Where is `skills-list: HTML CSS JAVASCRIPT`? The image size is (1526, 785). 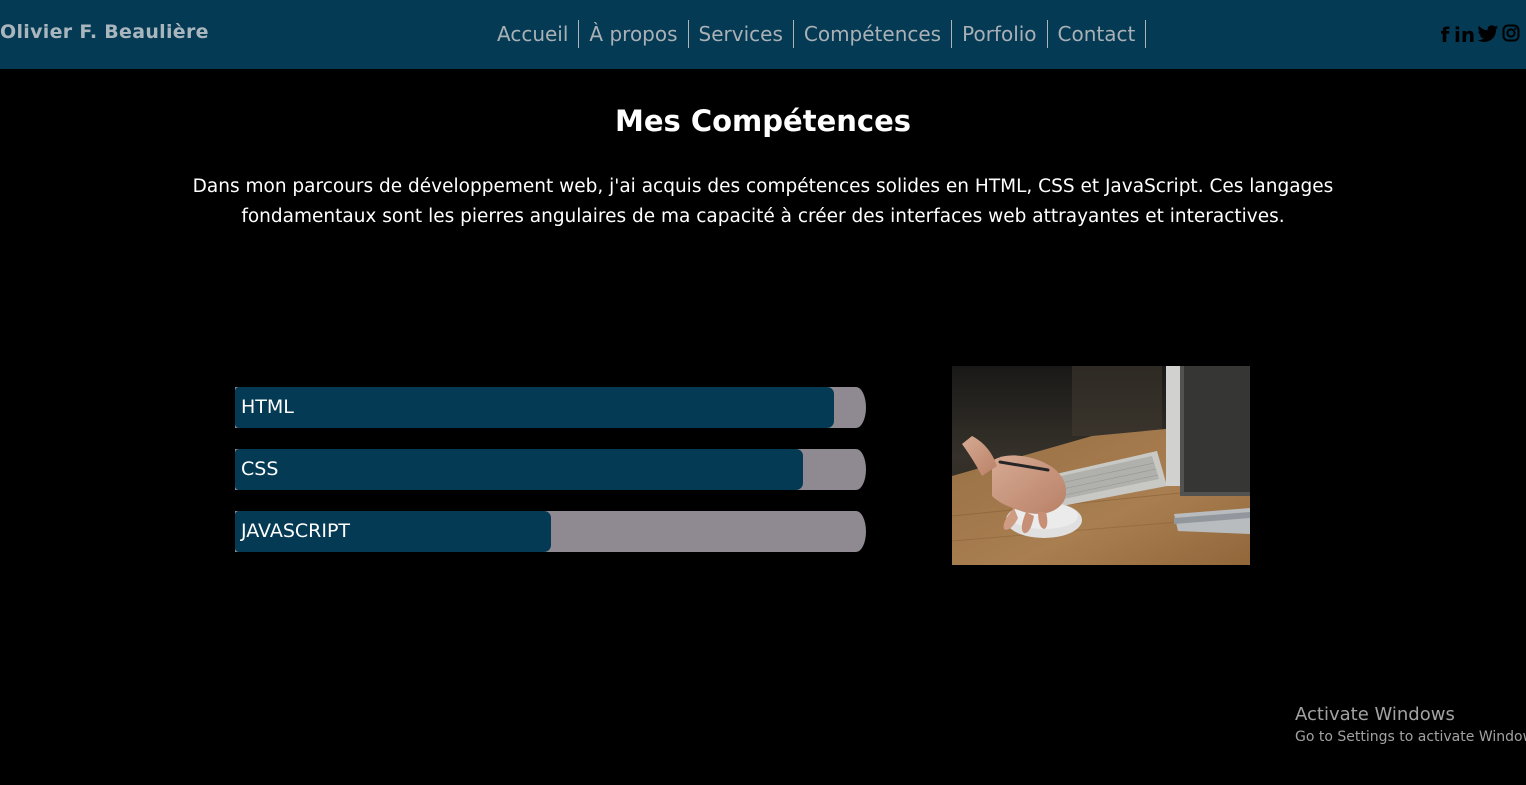 skills-list: HTML CSS JAVASCRIPT is located at coordinates (550, 480).